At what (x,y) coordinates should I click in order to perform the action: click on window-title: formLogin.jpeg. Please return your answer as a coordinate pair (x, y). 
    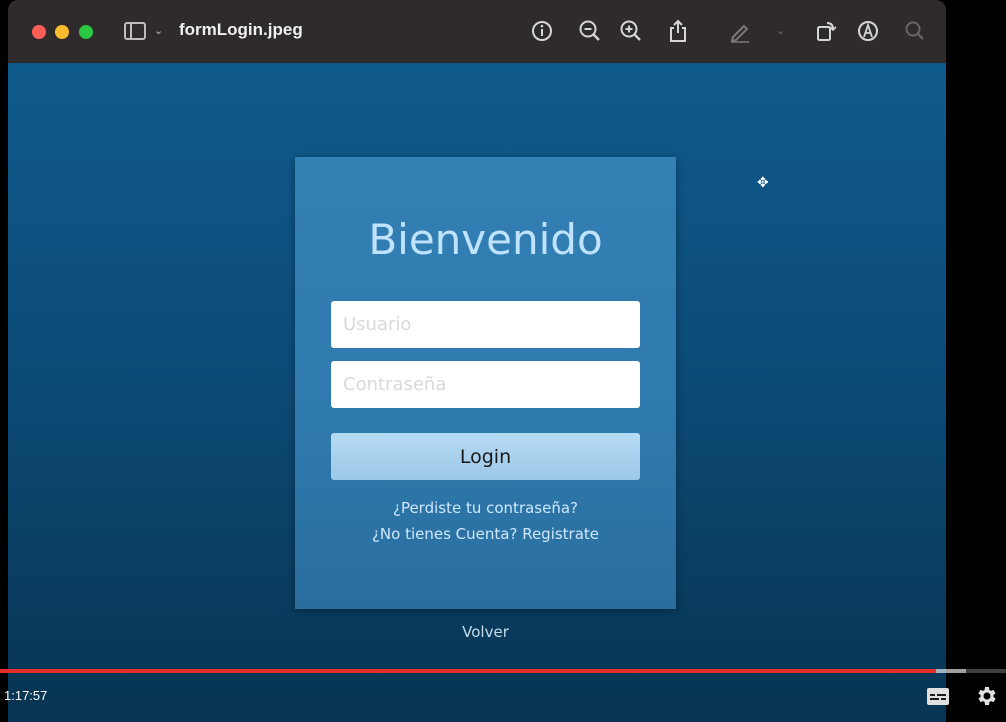
    Looking at the image, I should click on (241, 29).